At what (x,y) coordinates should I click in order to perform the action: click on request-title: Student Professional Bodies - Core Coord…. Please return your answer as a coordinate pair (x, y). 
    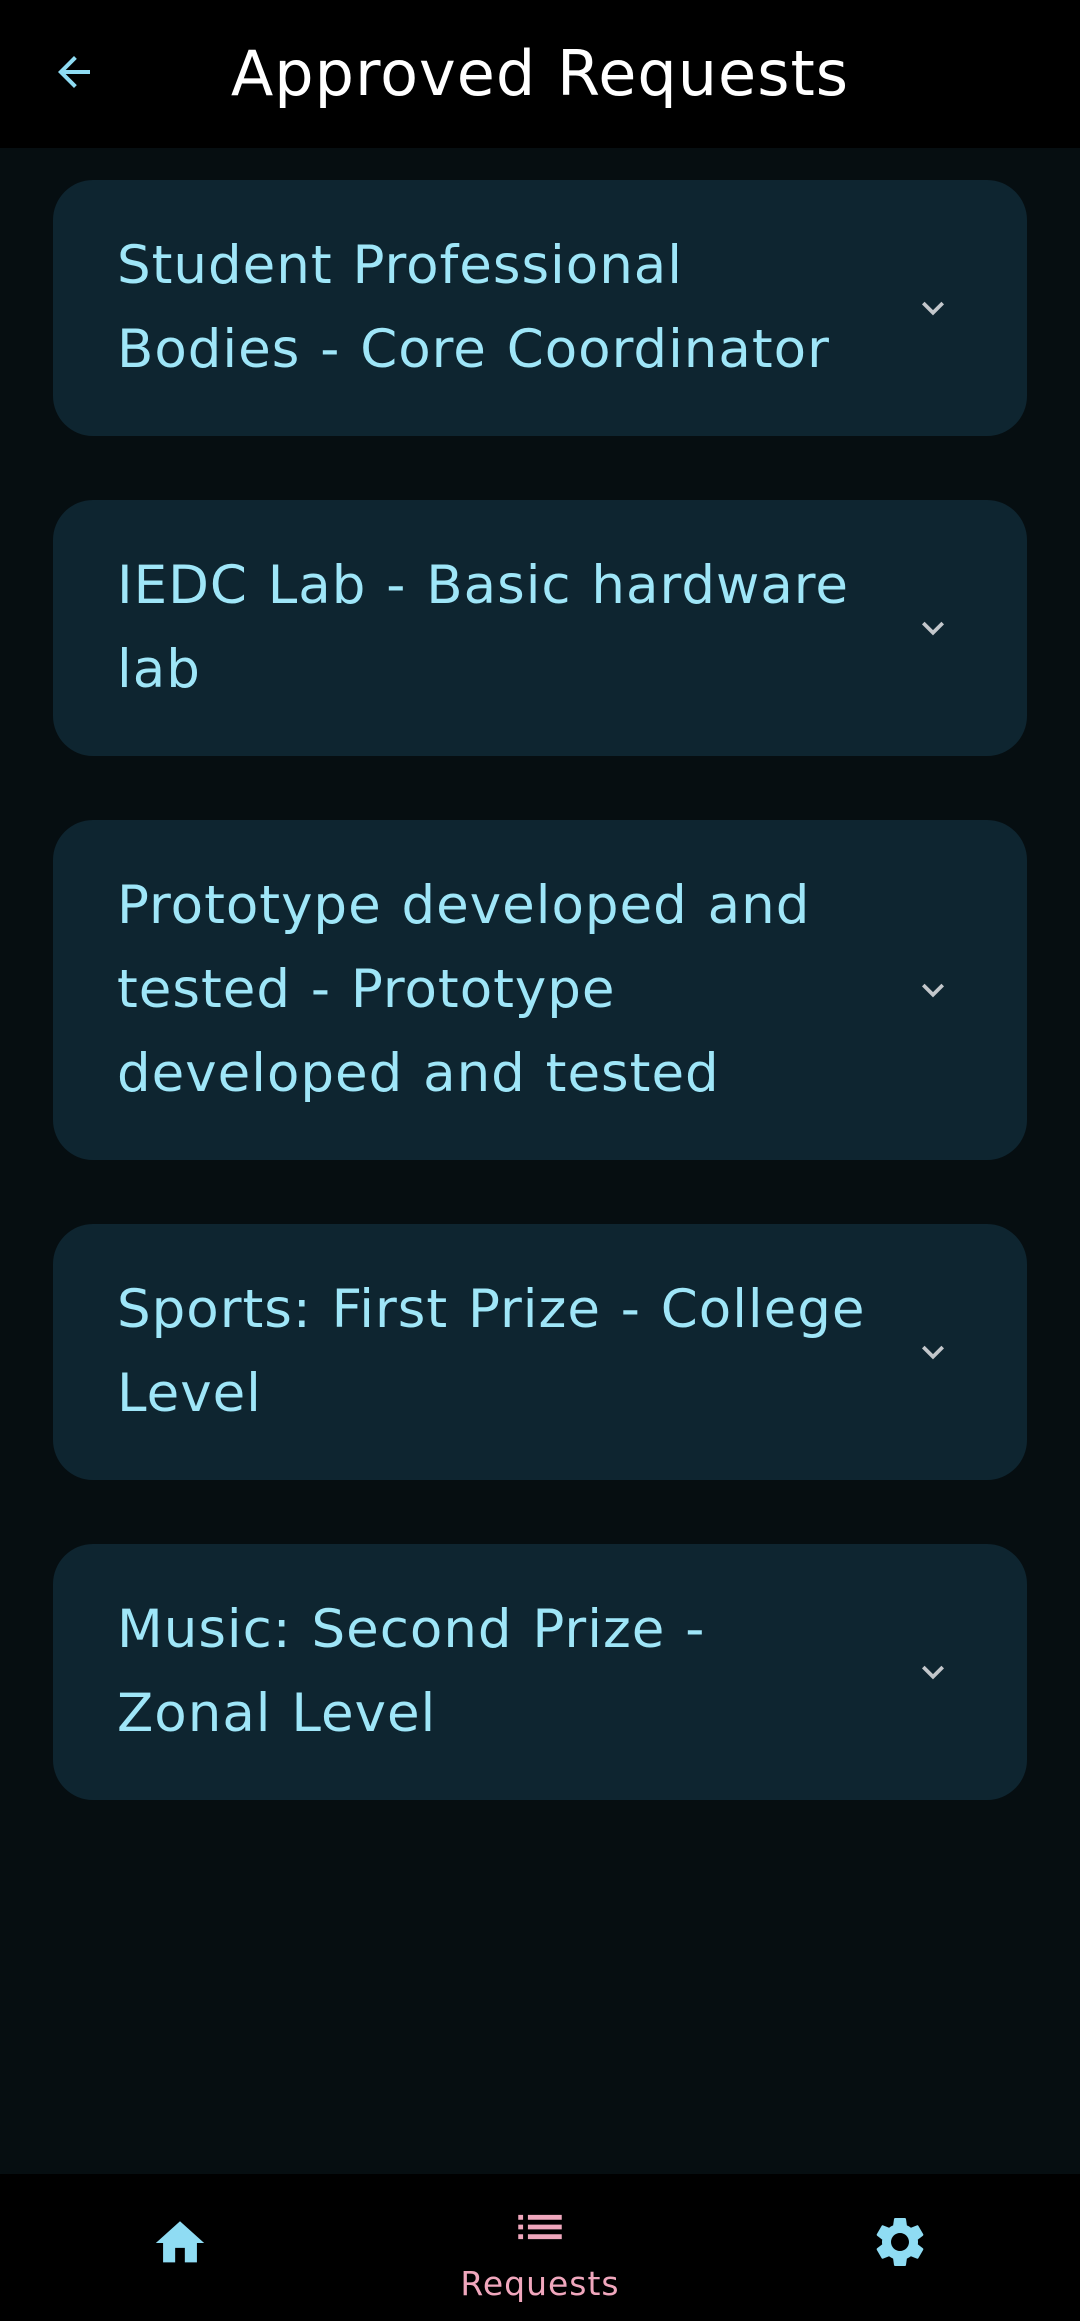
    Looking at the image, I should click on (473, 307).